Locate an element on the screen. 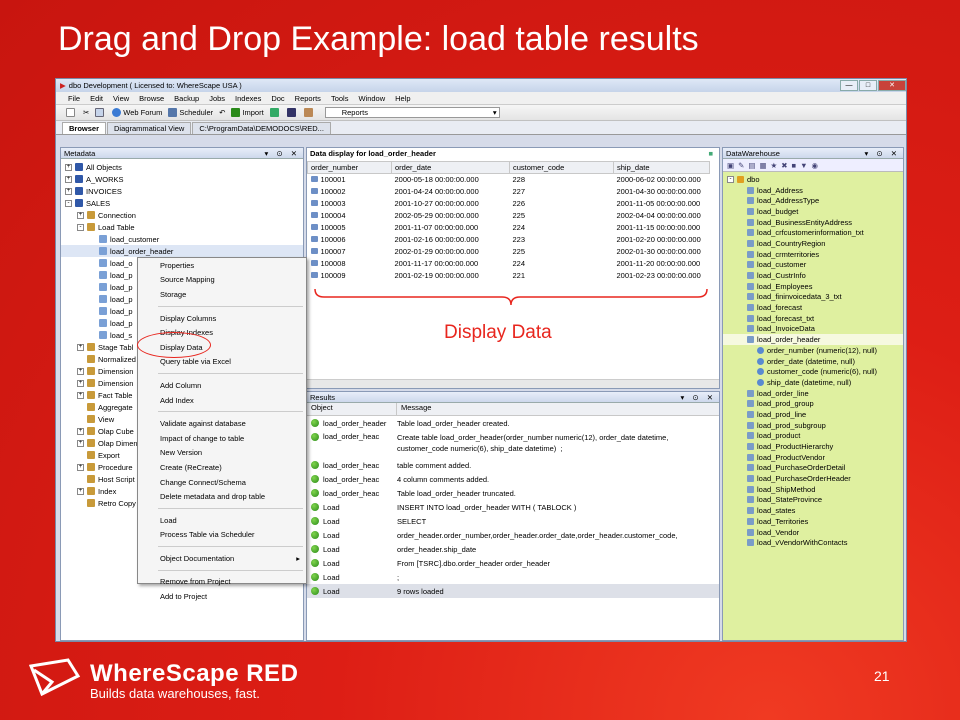  table-node: load_crmterritories is located at coordinates (813, 254).